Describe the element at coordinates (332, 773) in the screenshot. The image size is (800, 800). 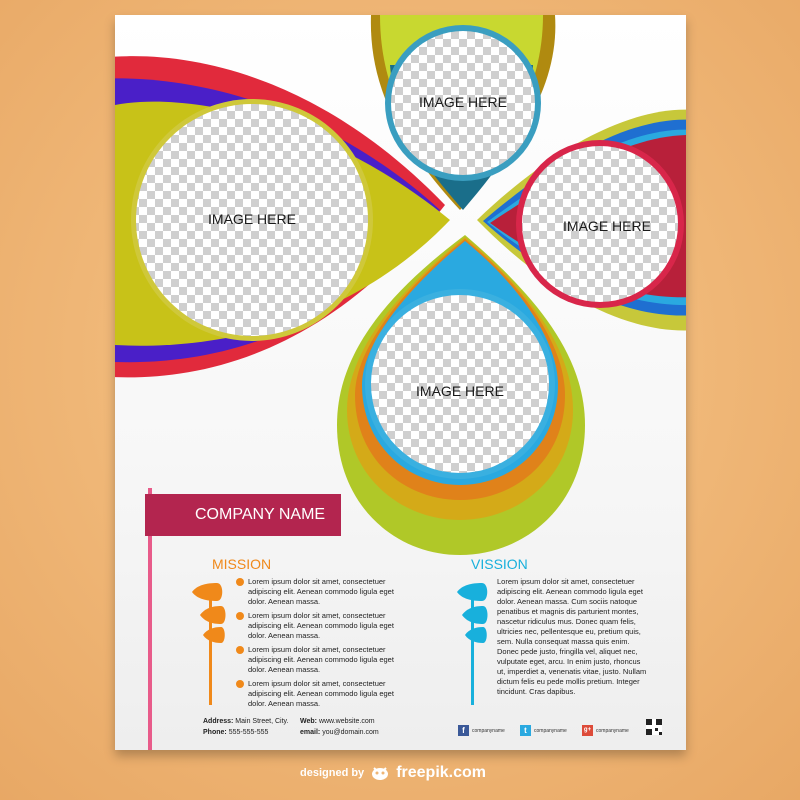
I see `credit-prefix: designed by` at that location.